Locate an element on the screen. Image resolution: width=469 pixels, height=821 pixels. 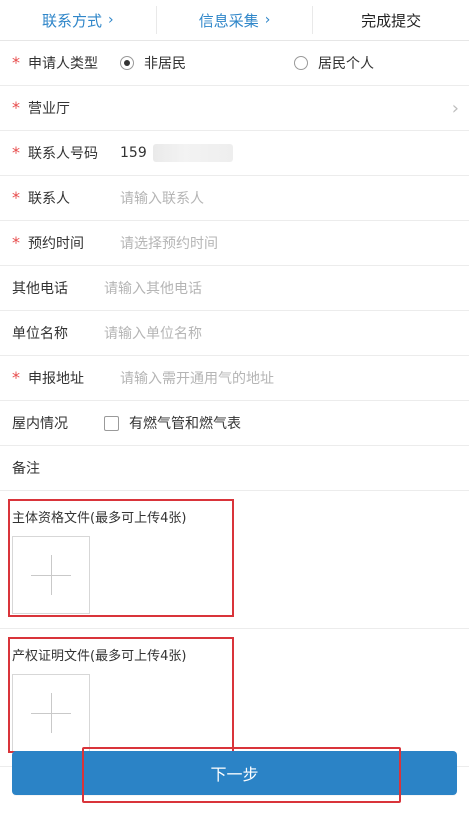
row-remarks: 备注 is located at coordinates (234, 468).